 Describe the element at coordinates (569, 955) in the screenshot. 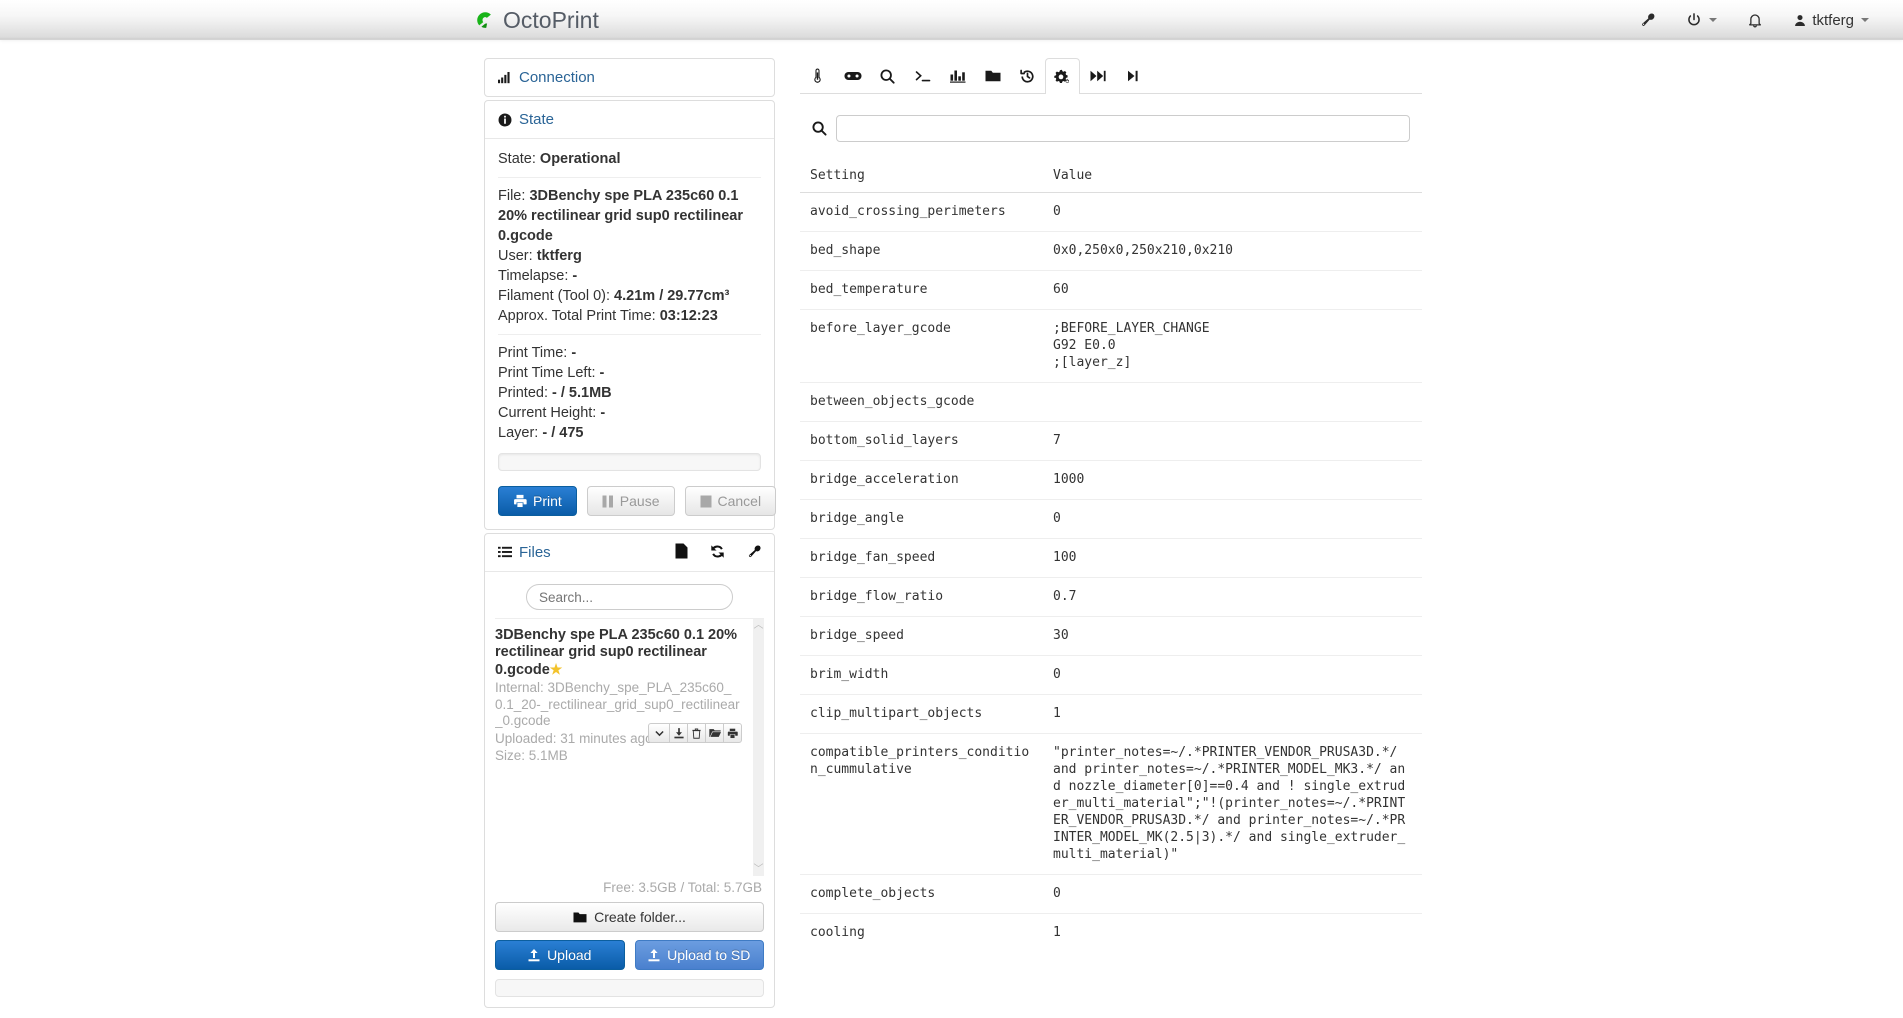

I see `upload-label: Upload` at that location.